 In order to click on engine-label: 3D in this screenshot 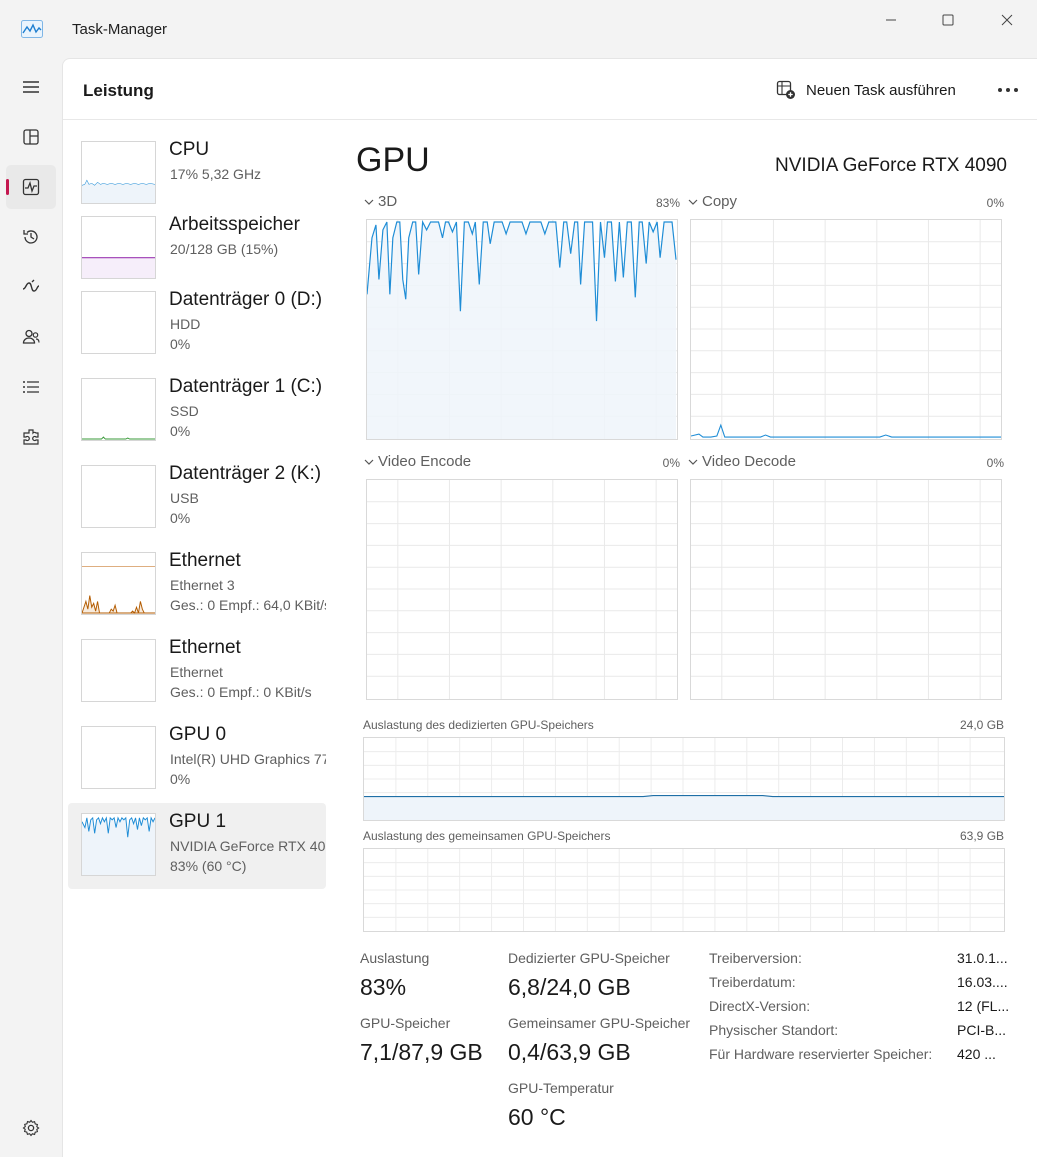, I will do `click(388, 201)`.